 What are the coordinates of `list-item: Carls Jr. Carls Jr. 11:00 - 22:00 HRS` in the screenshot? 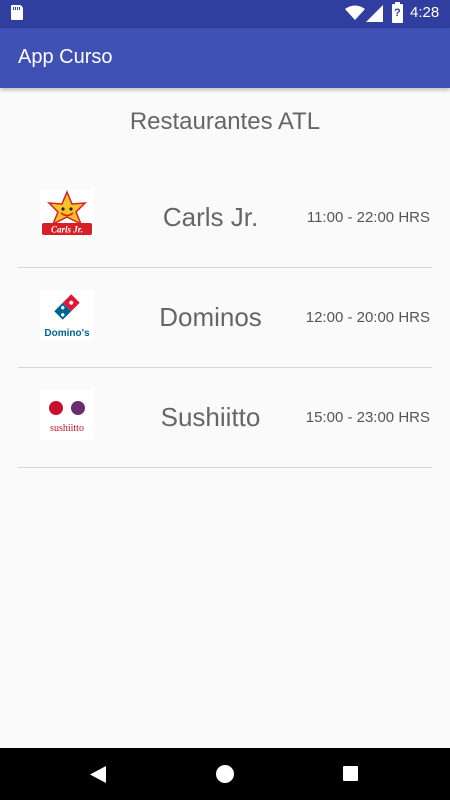 It's located at (225, 218).